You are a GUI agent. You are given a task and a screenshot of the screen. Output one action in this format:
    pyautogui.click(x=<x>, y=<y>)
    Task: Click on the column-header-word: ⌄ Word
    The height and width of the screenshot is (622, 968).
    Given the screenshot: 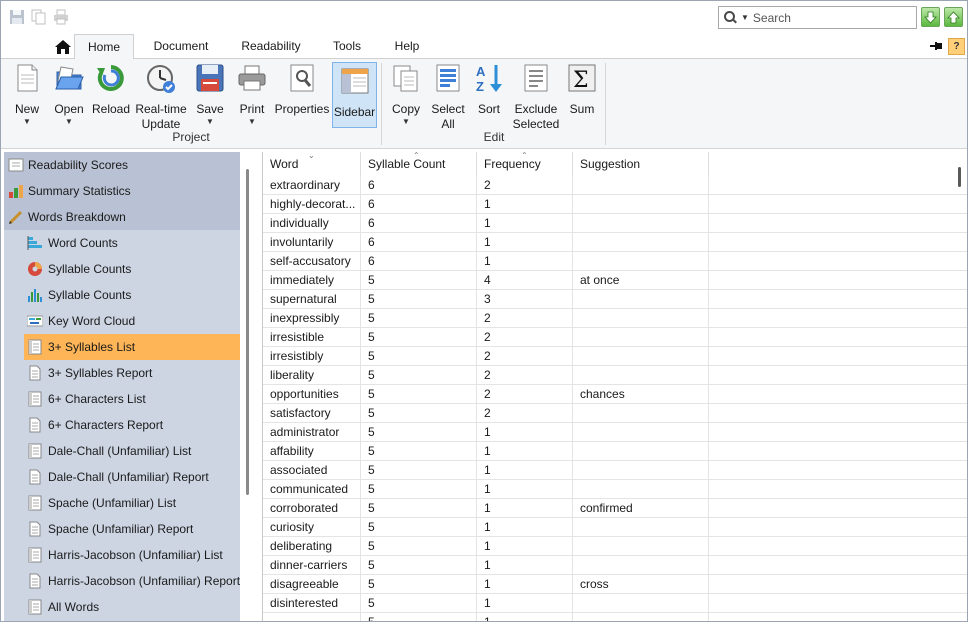 What is the action you would take?
    pyautogui.click(x=312, y=164)
    